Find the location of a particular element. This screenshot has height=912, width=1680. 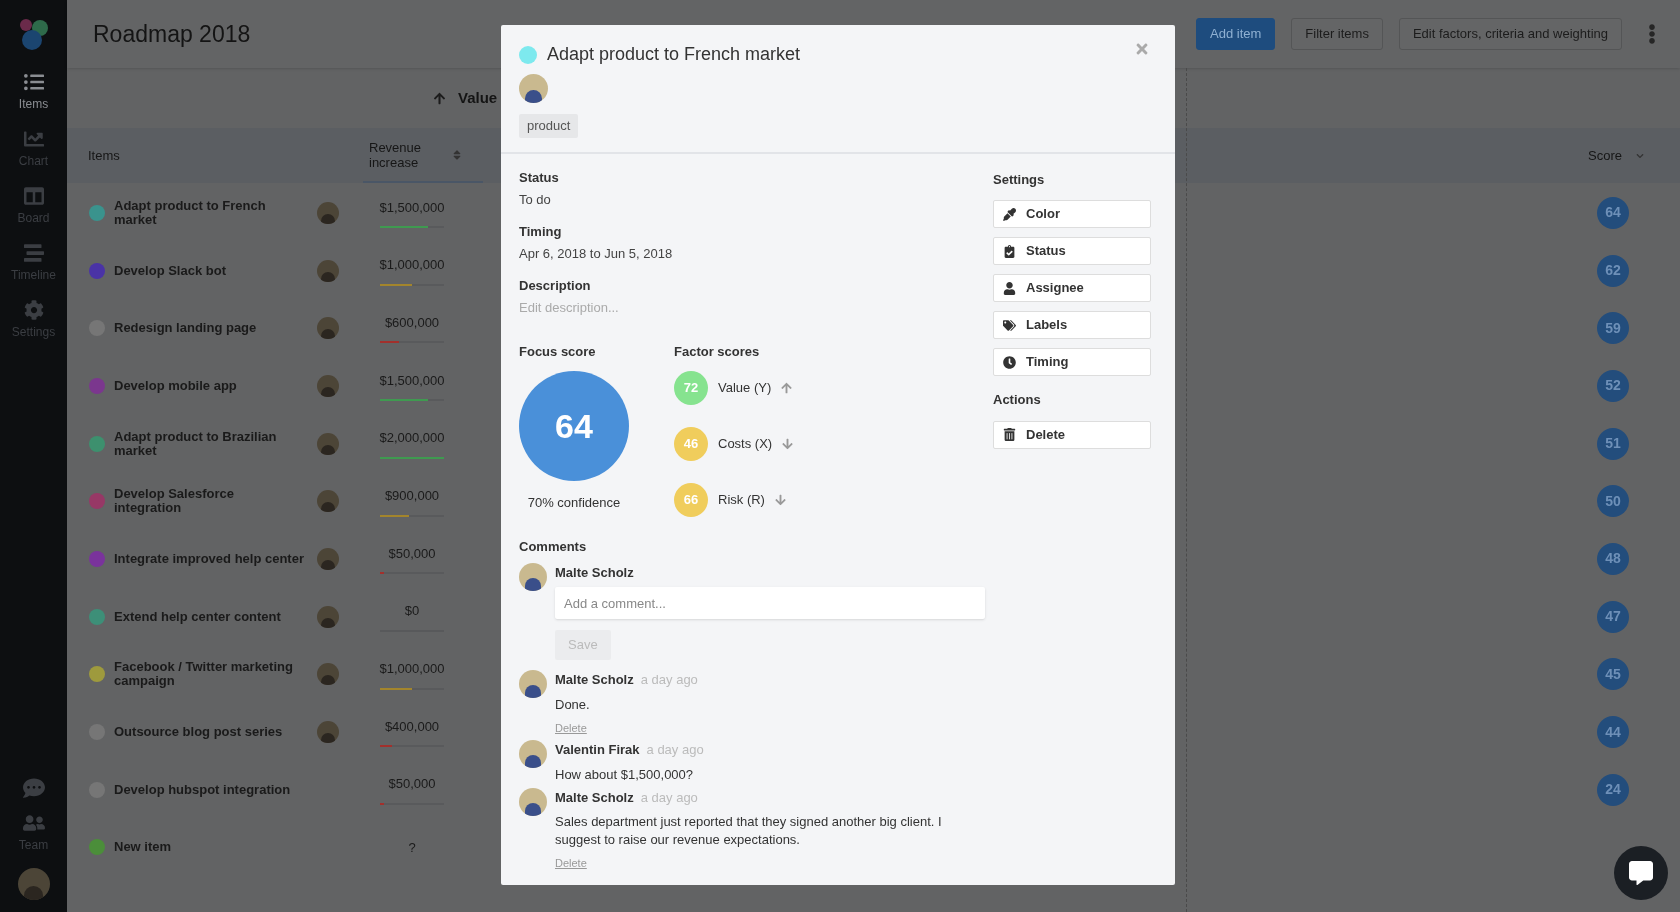

color-icon is located at coordinates (1009, 214).